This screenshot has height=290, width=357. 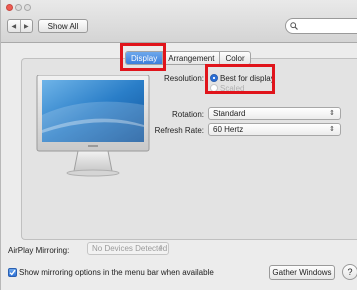 I want to click on help-button: ?, so click(x=349, y=272).